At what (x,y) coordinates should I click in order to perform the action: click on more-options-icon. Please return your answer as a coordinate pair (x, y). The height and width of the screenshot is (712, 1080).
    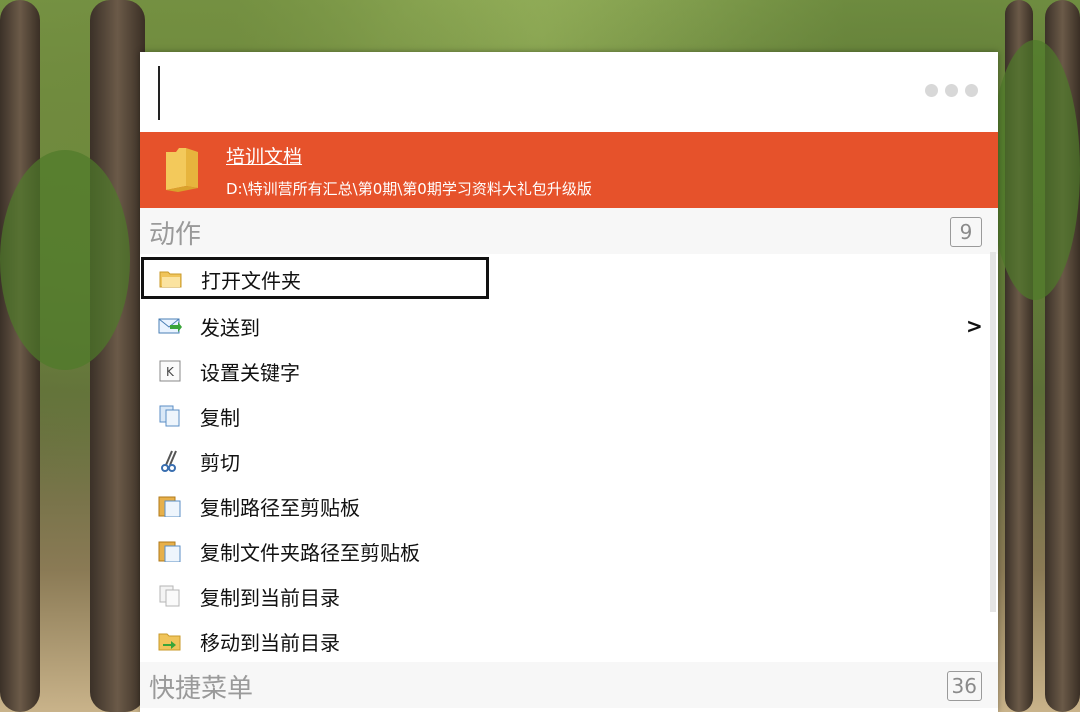
    Looking at the image, I should click on (951, 90).